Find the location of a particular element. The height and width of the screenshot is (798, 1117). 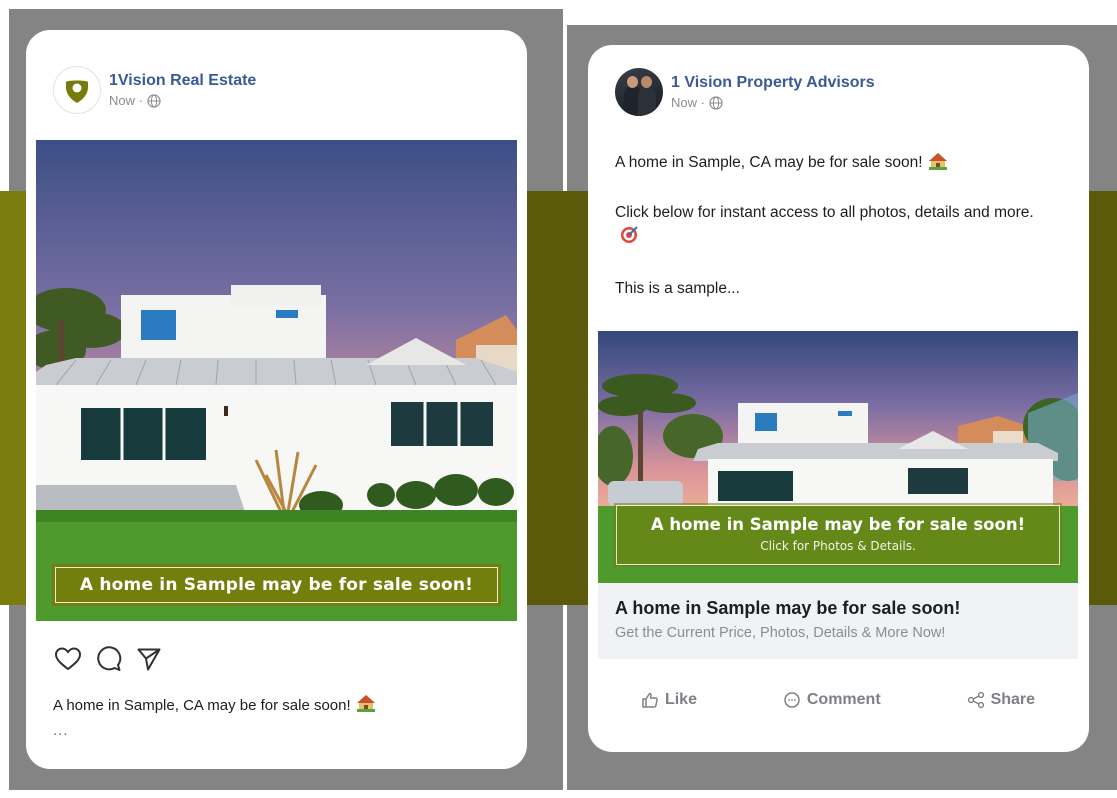

person-figure is located at coordinates (647, 101).